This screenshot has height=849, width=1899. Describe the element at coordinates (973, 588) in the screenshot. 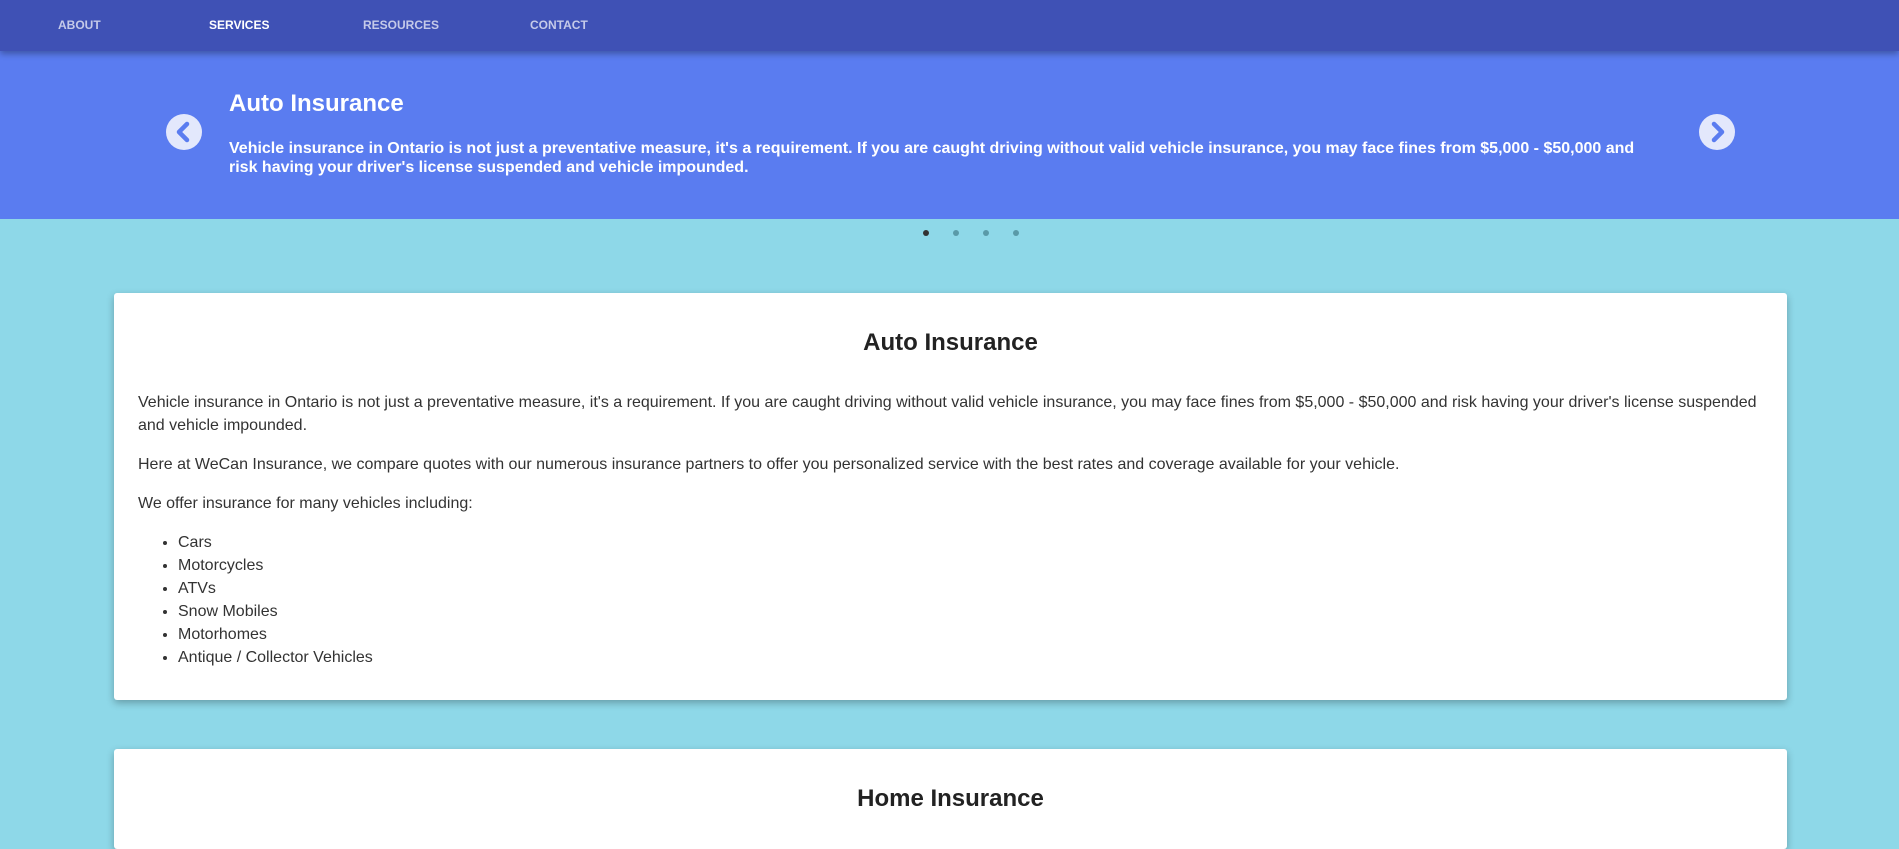

I see `list-item: ATVs` at that location.